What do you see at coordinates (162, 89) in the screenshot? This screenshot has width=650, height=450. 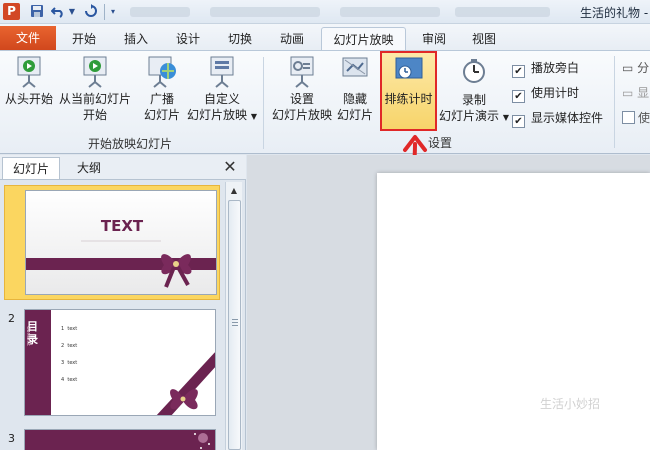 I see `broadcast-slideshow-button: 广播 幻灯片` at bounding box center [162, 89].